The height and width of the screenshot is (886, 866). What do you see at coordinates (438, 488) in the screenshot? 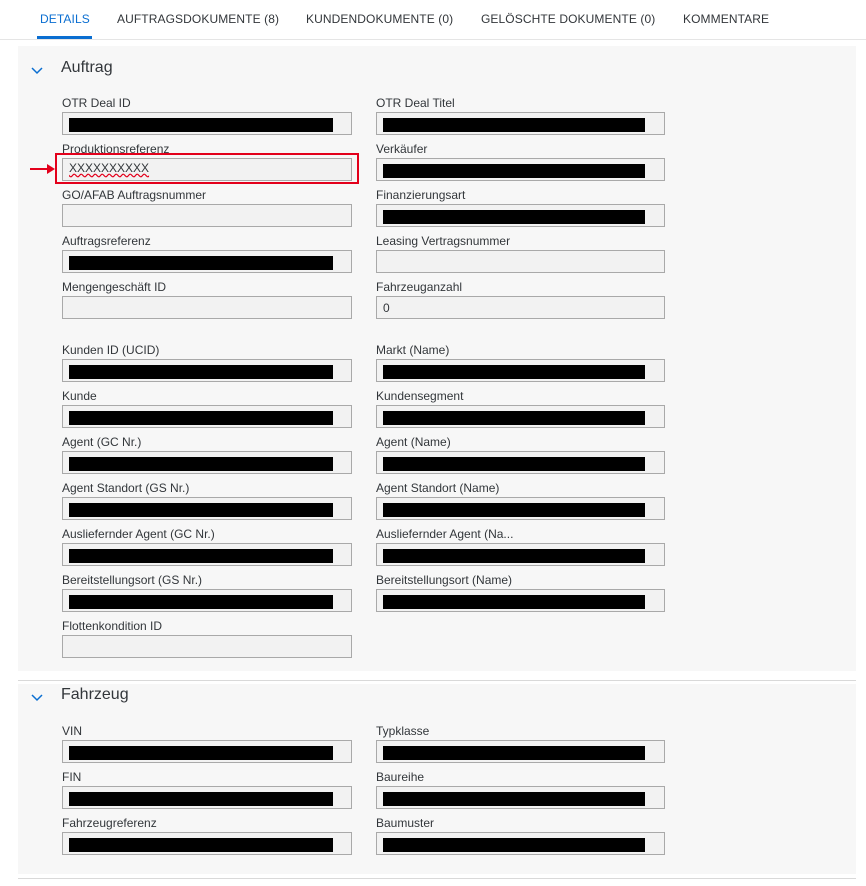
I see `agent-standort-name-label: Agent Standort (Name)` at bounding box center [438, 488].